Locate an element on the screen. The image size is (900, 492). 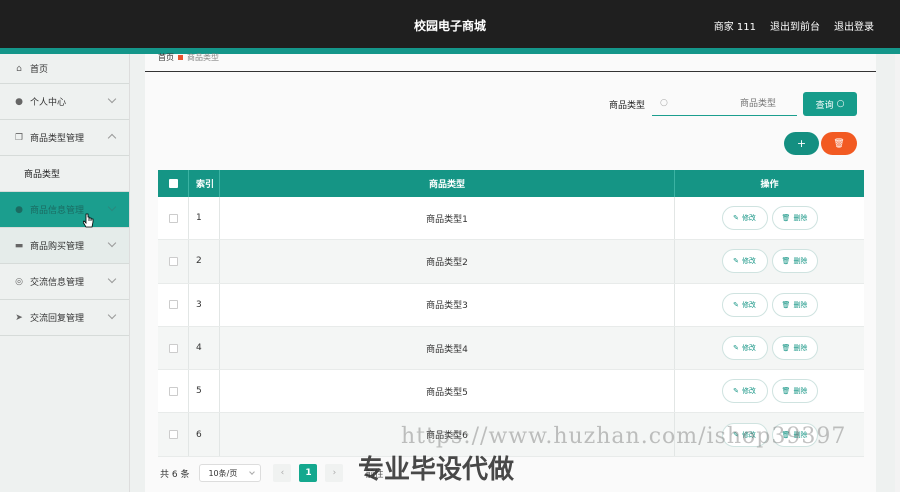
logout-link: 退出登录 is located at coordinates (854, 25).